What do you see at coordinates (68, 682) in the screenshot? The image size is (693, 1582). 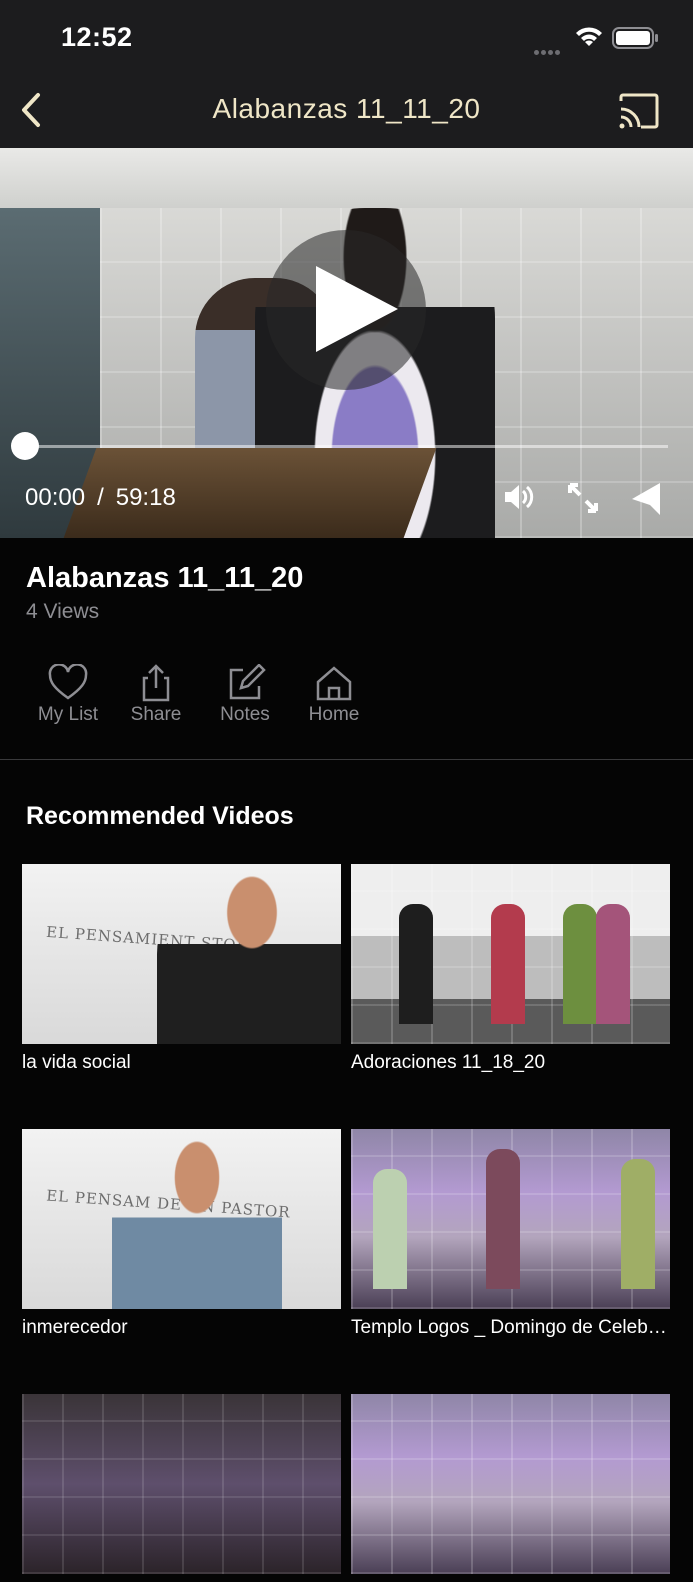 I see `heart-icon` at bounding box center [68, 682].